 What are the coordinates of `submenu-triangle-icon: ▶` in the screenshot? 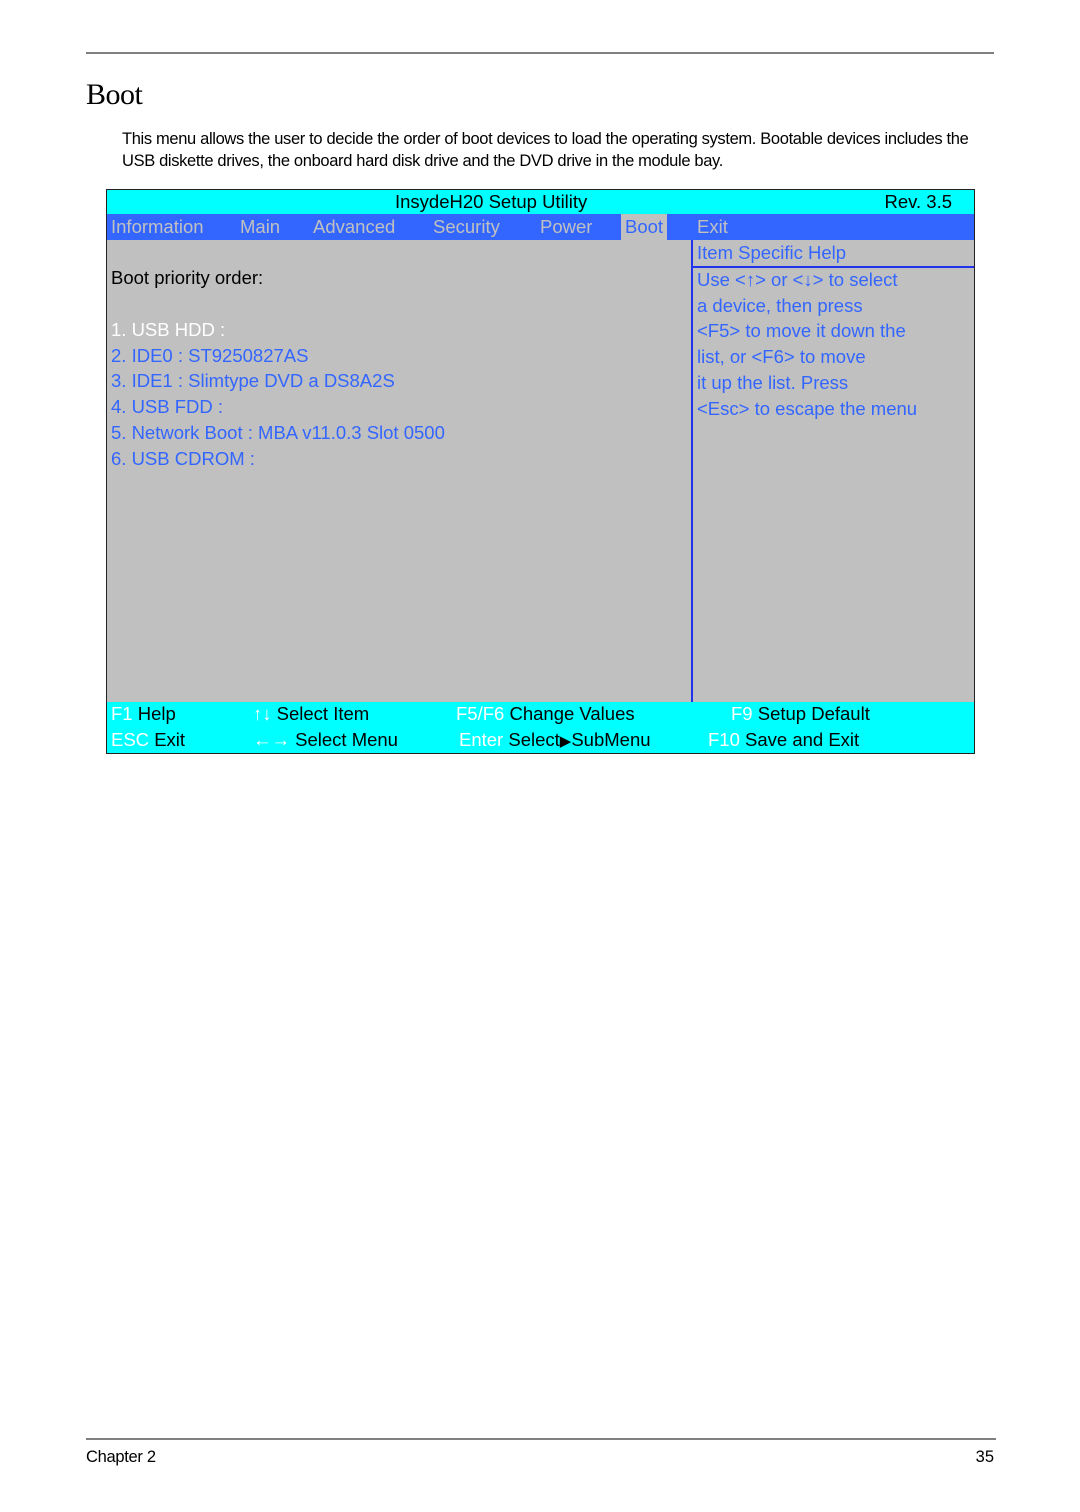 It's located at (565, 741).